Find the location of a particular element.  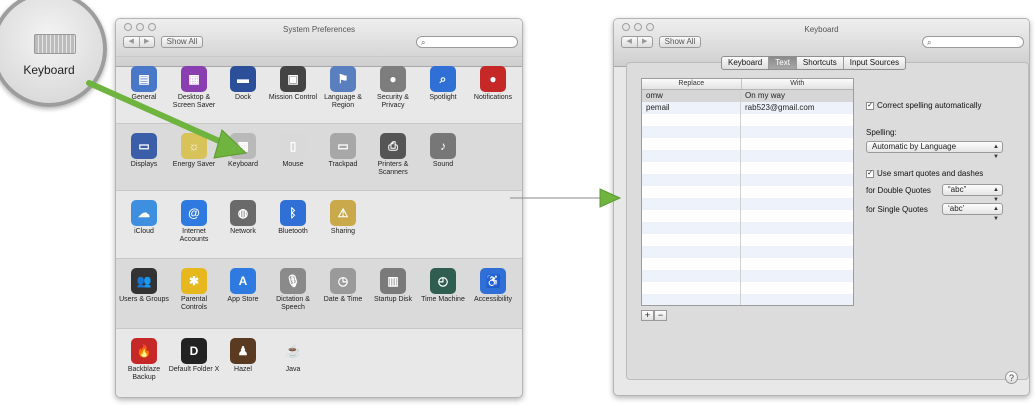

pref-pane-network: ◍ Network is located at coordinates (243, 218).